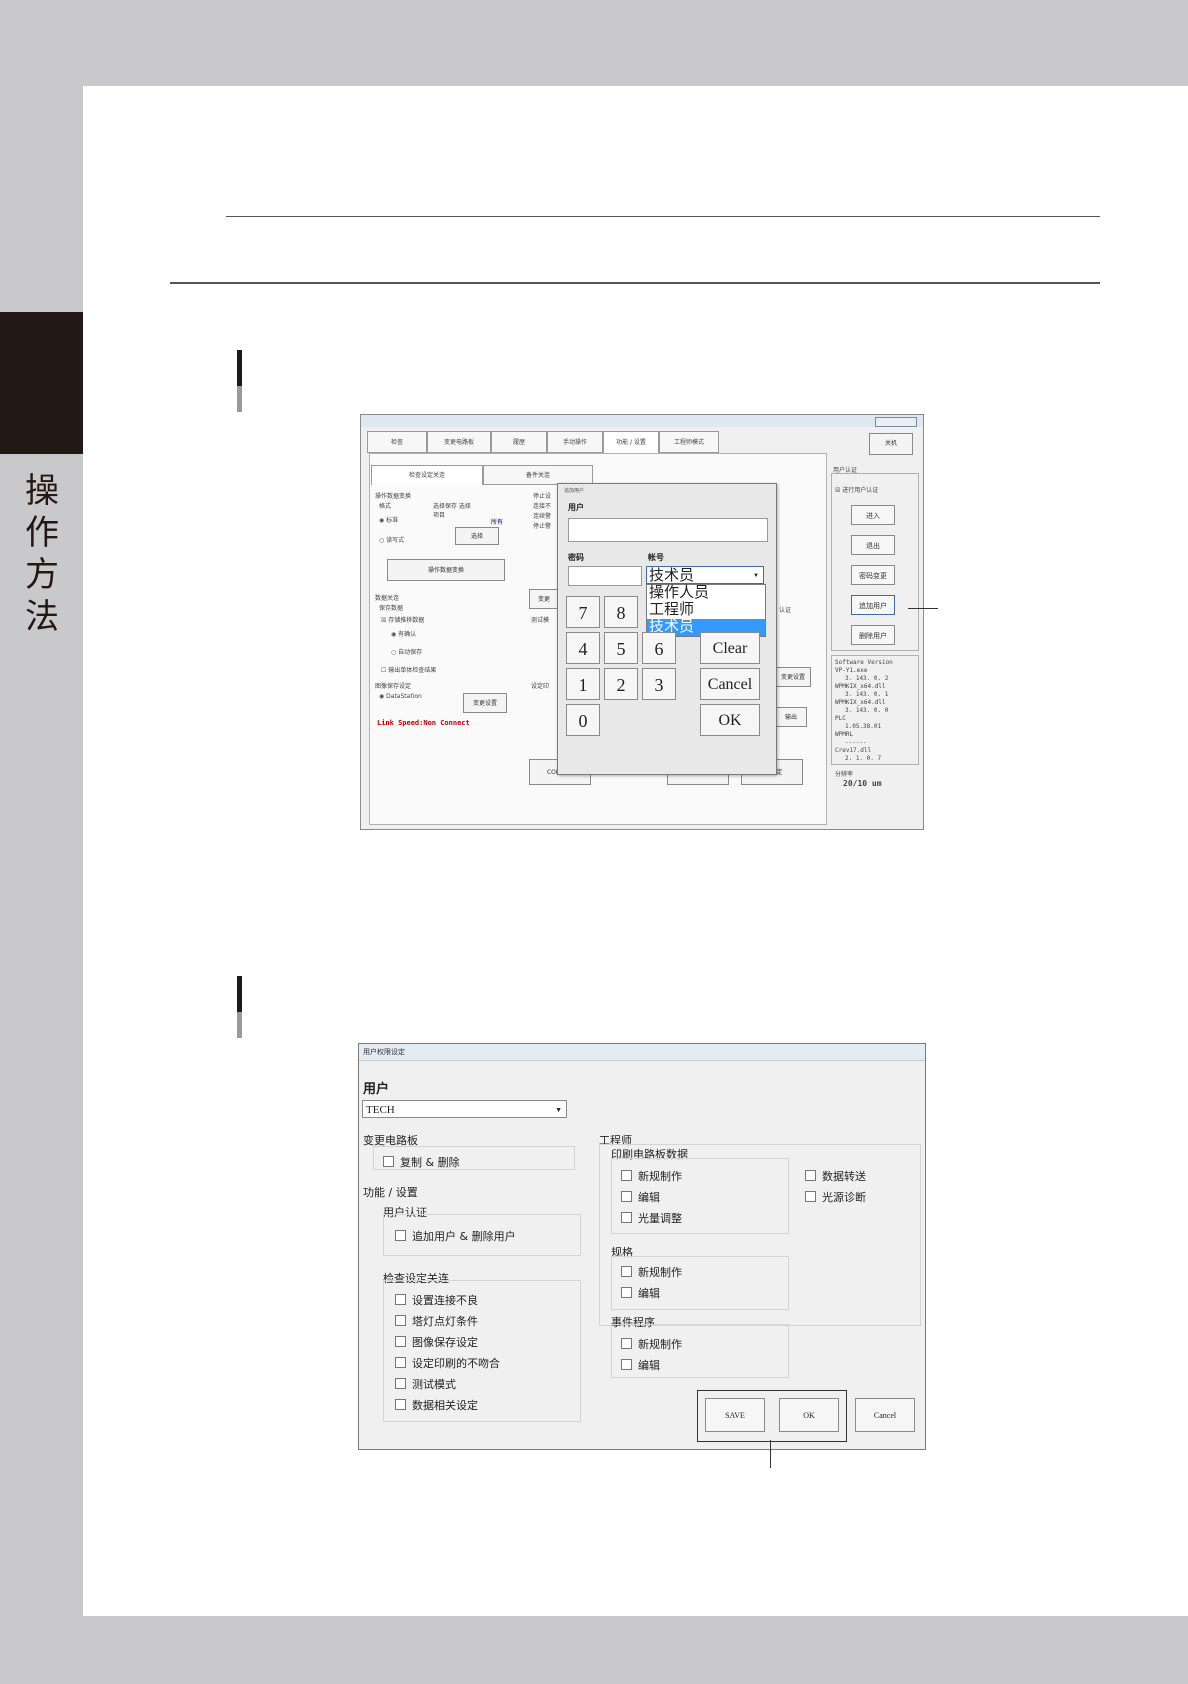 The image size is (1188, 1684). I want to click on image-save-label: 图像保存设定, so click(393, 686).